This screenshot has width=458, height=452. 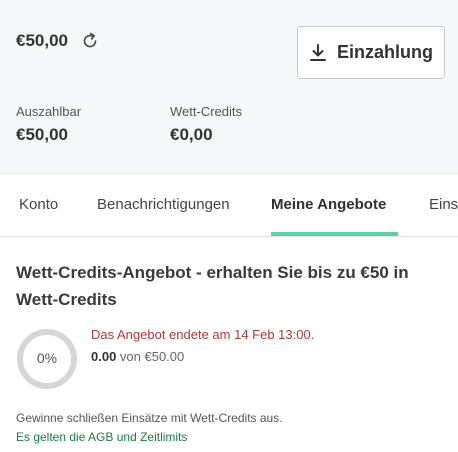 I want to click on balance-row: €50,00, so click(x=58, y=41).